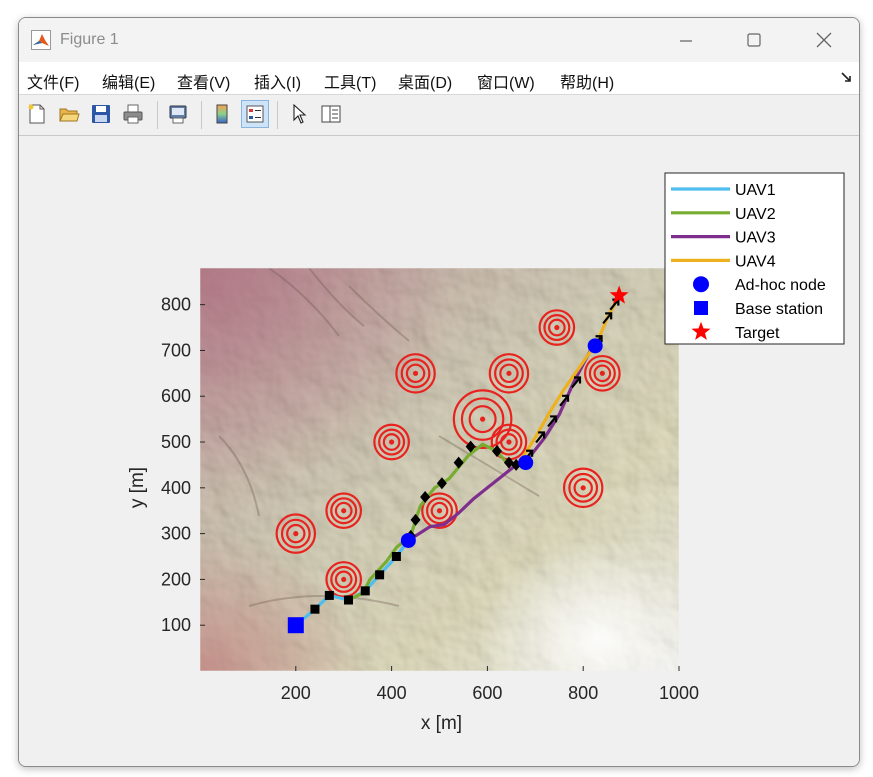 The image size is (873, 777). What do you see at coordinates (176, 534) in the screenshot?
I see `y-tick-label: 300` at bounding box center [176, 534].